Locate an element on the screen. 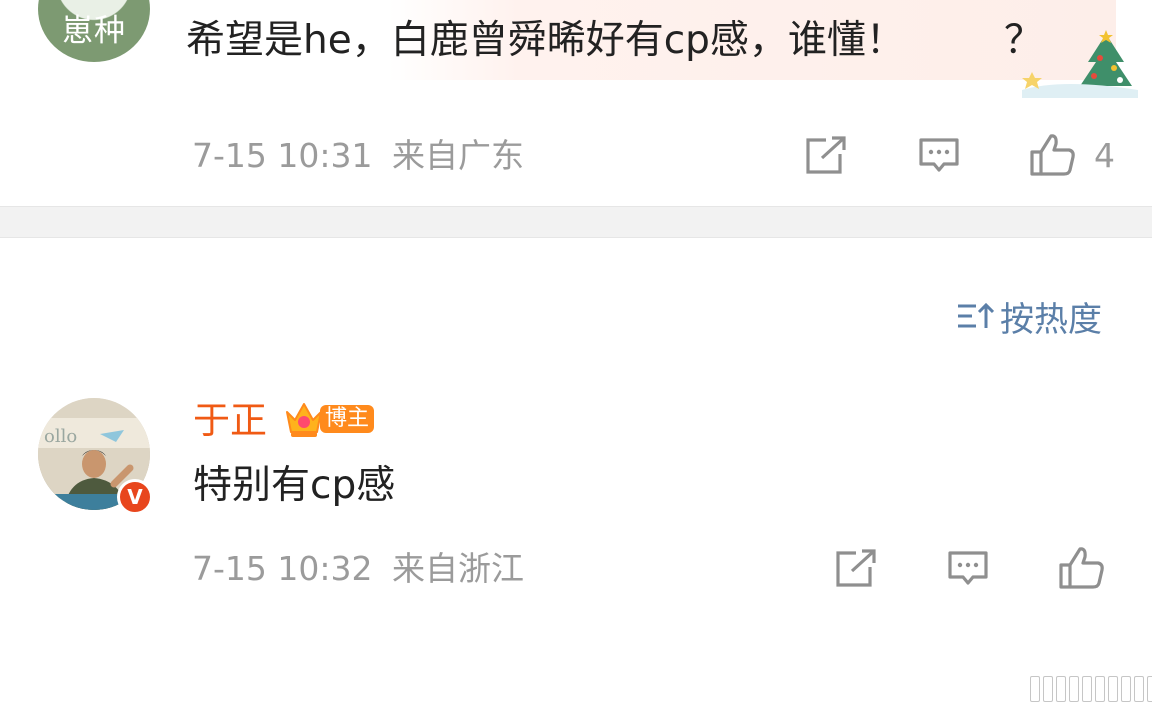 Image resolution: width=1152 pixels, height=715 pixels. avatar-text: 崽种 is located at coordinates (94, 31).